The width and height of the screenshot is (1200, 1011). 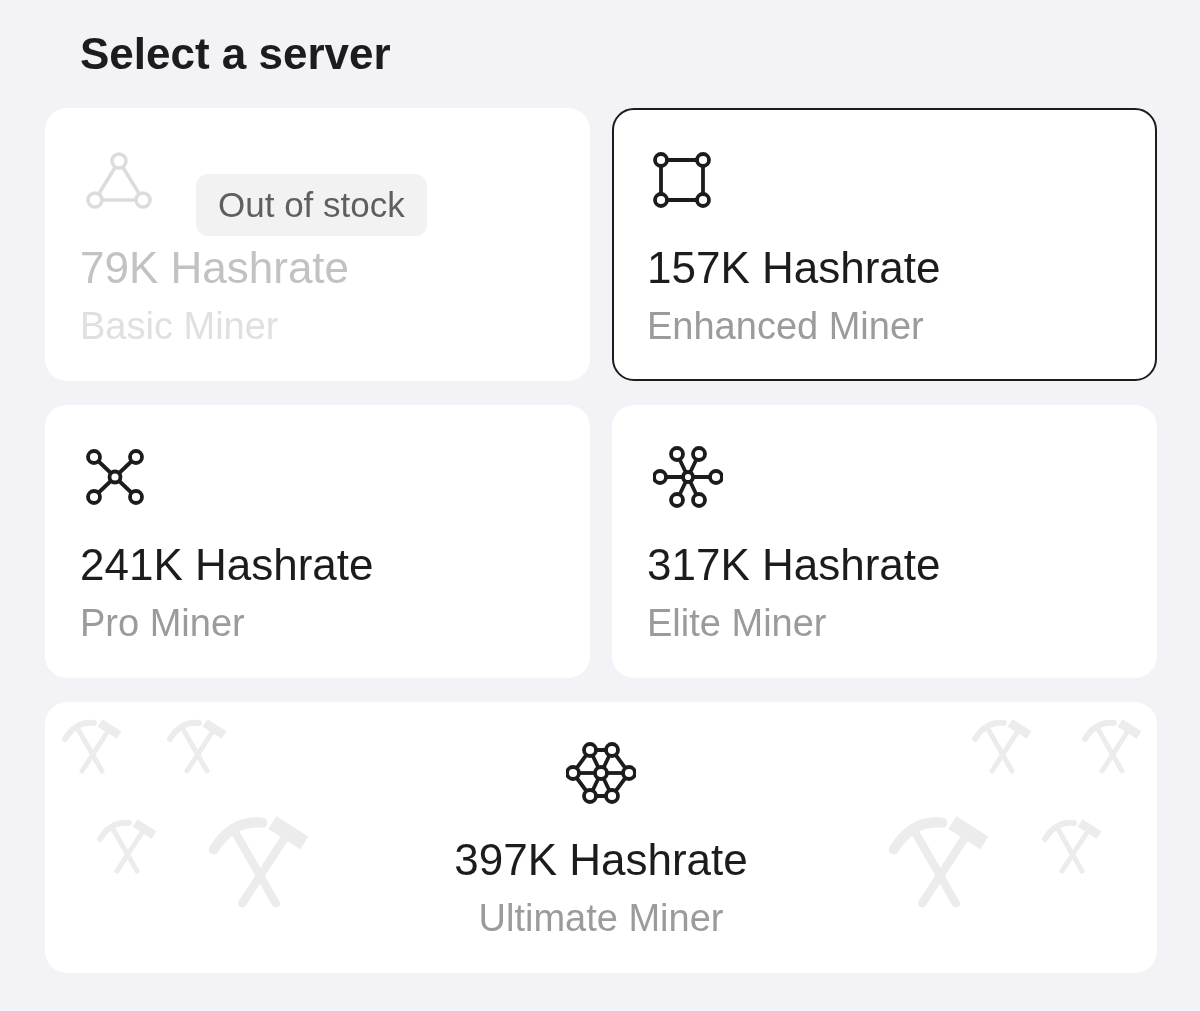 What do you see at coordinates (601, 918) in the screenshot?
I see `tier-label: Ultimate Miner` at bounding box center [601, 918].